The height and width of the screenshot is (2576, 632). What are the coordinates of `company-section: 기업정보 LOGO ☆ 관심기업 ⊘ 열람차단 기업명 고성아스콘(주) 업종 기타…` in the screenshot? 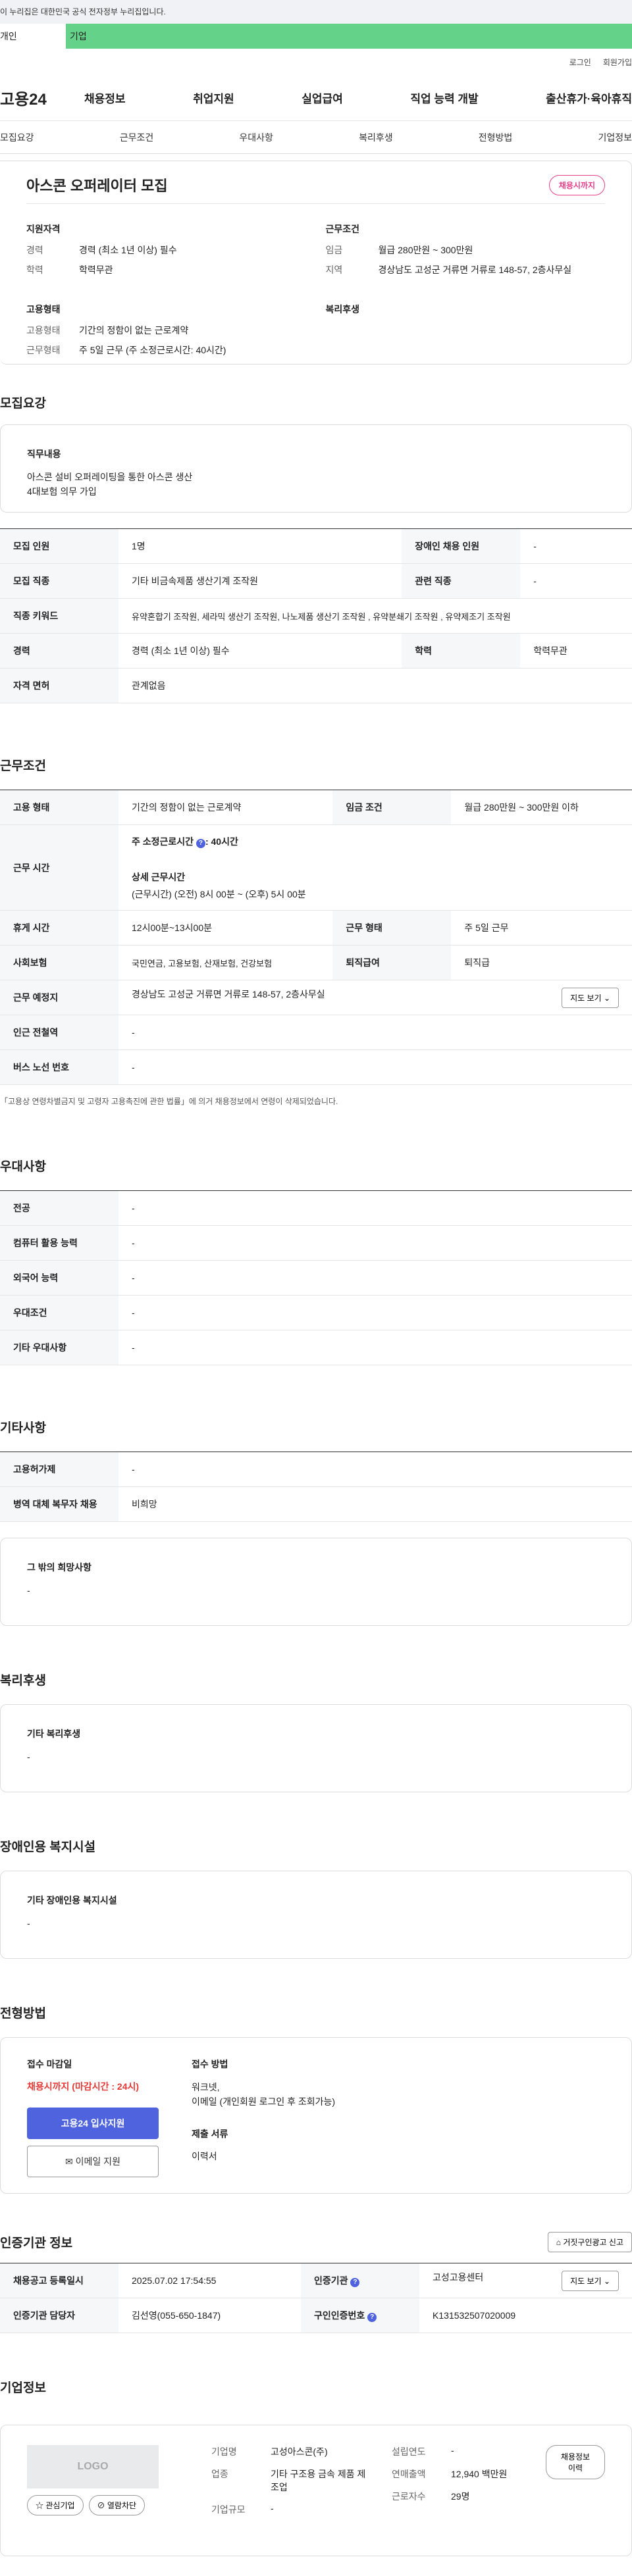 It's located at (316, 2467).